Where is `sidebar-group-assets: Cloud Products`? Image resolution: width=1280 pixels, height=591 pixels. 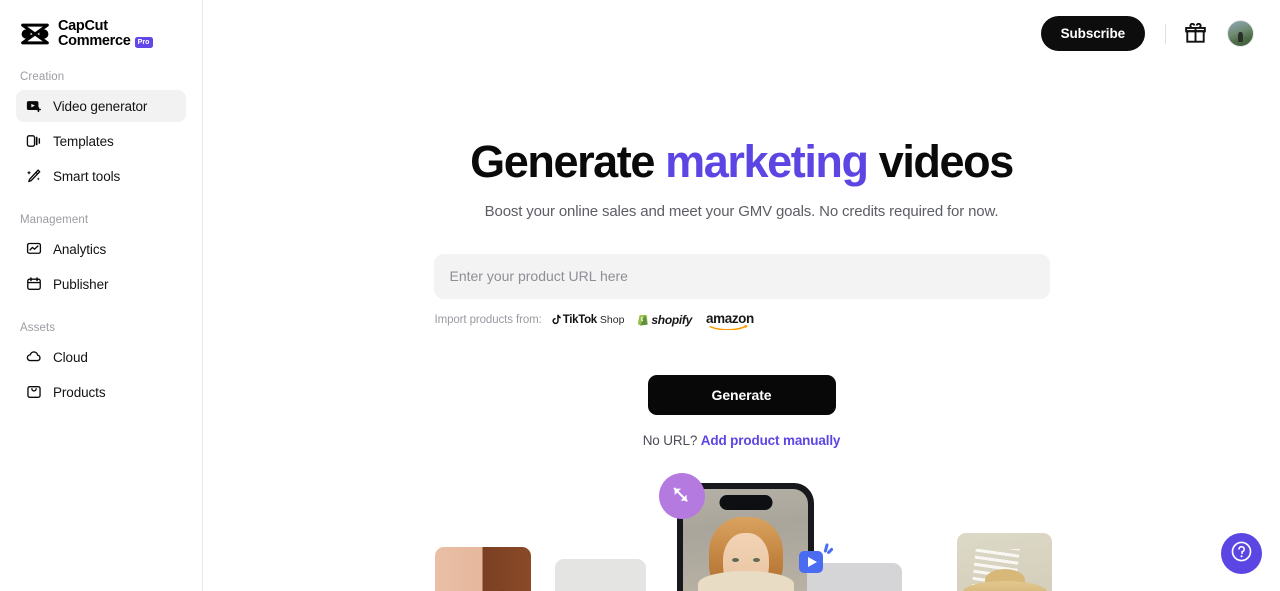 sidebar-group-assets: Cloud Products is located at coordinates (101, 374).